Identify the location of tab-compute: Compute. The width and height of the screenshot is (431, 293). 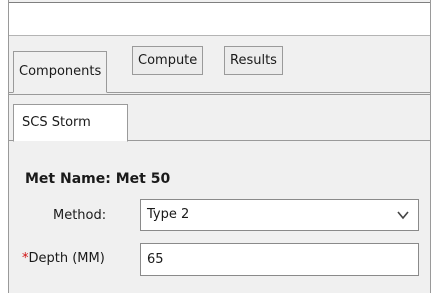
(168, 60).